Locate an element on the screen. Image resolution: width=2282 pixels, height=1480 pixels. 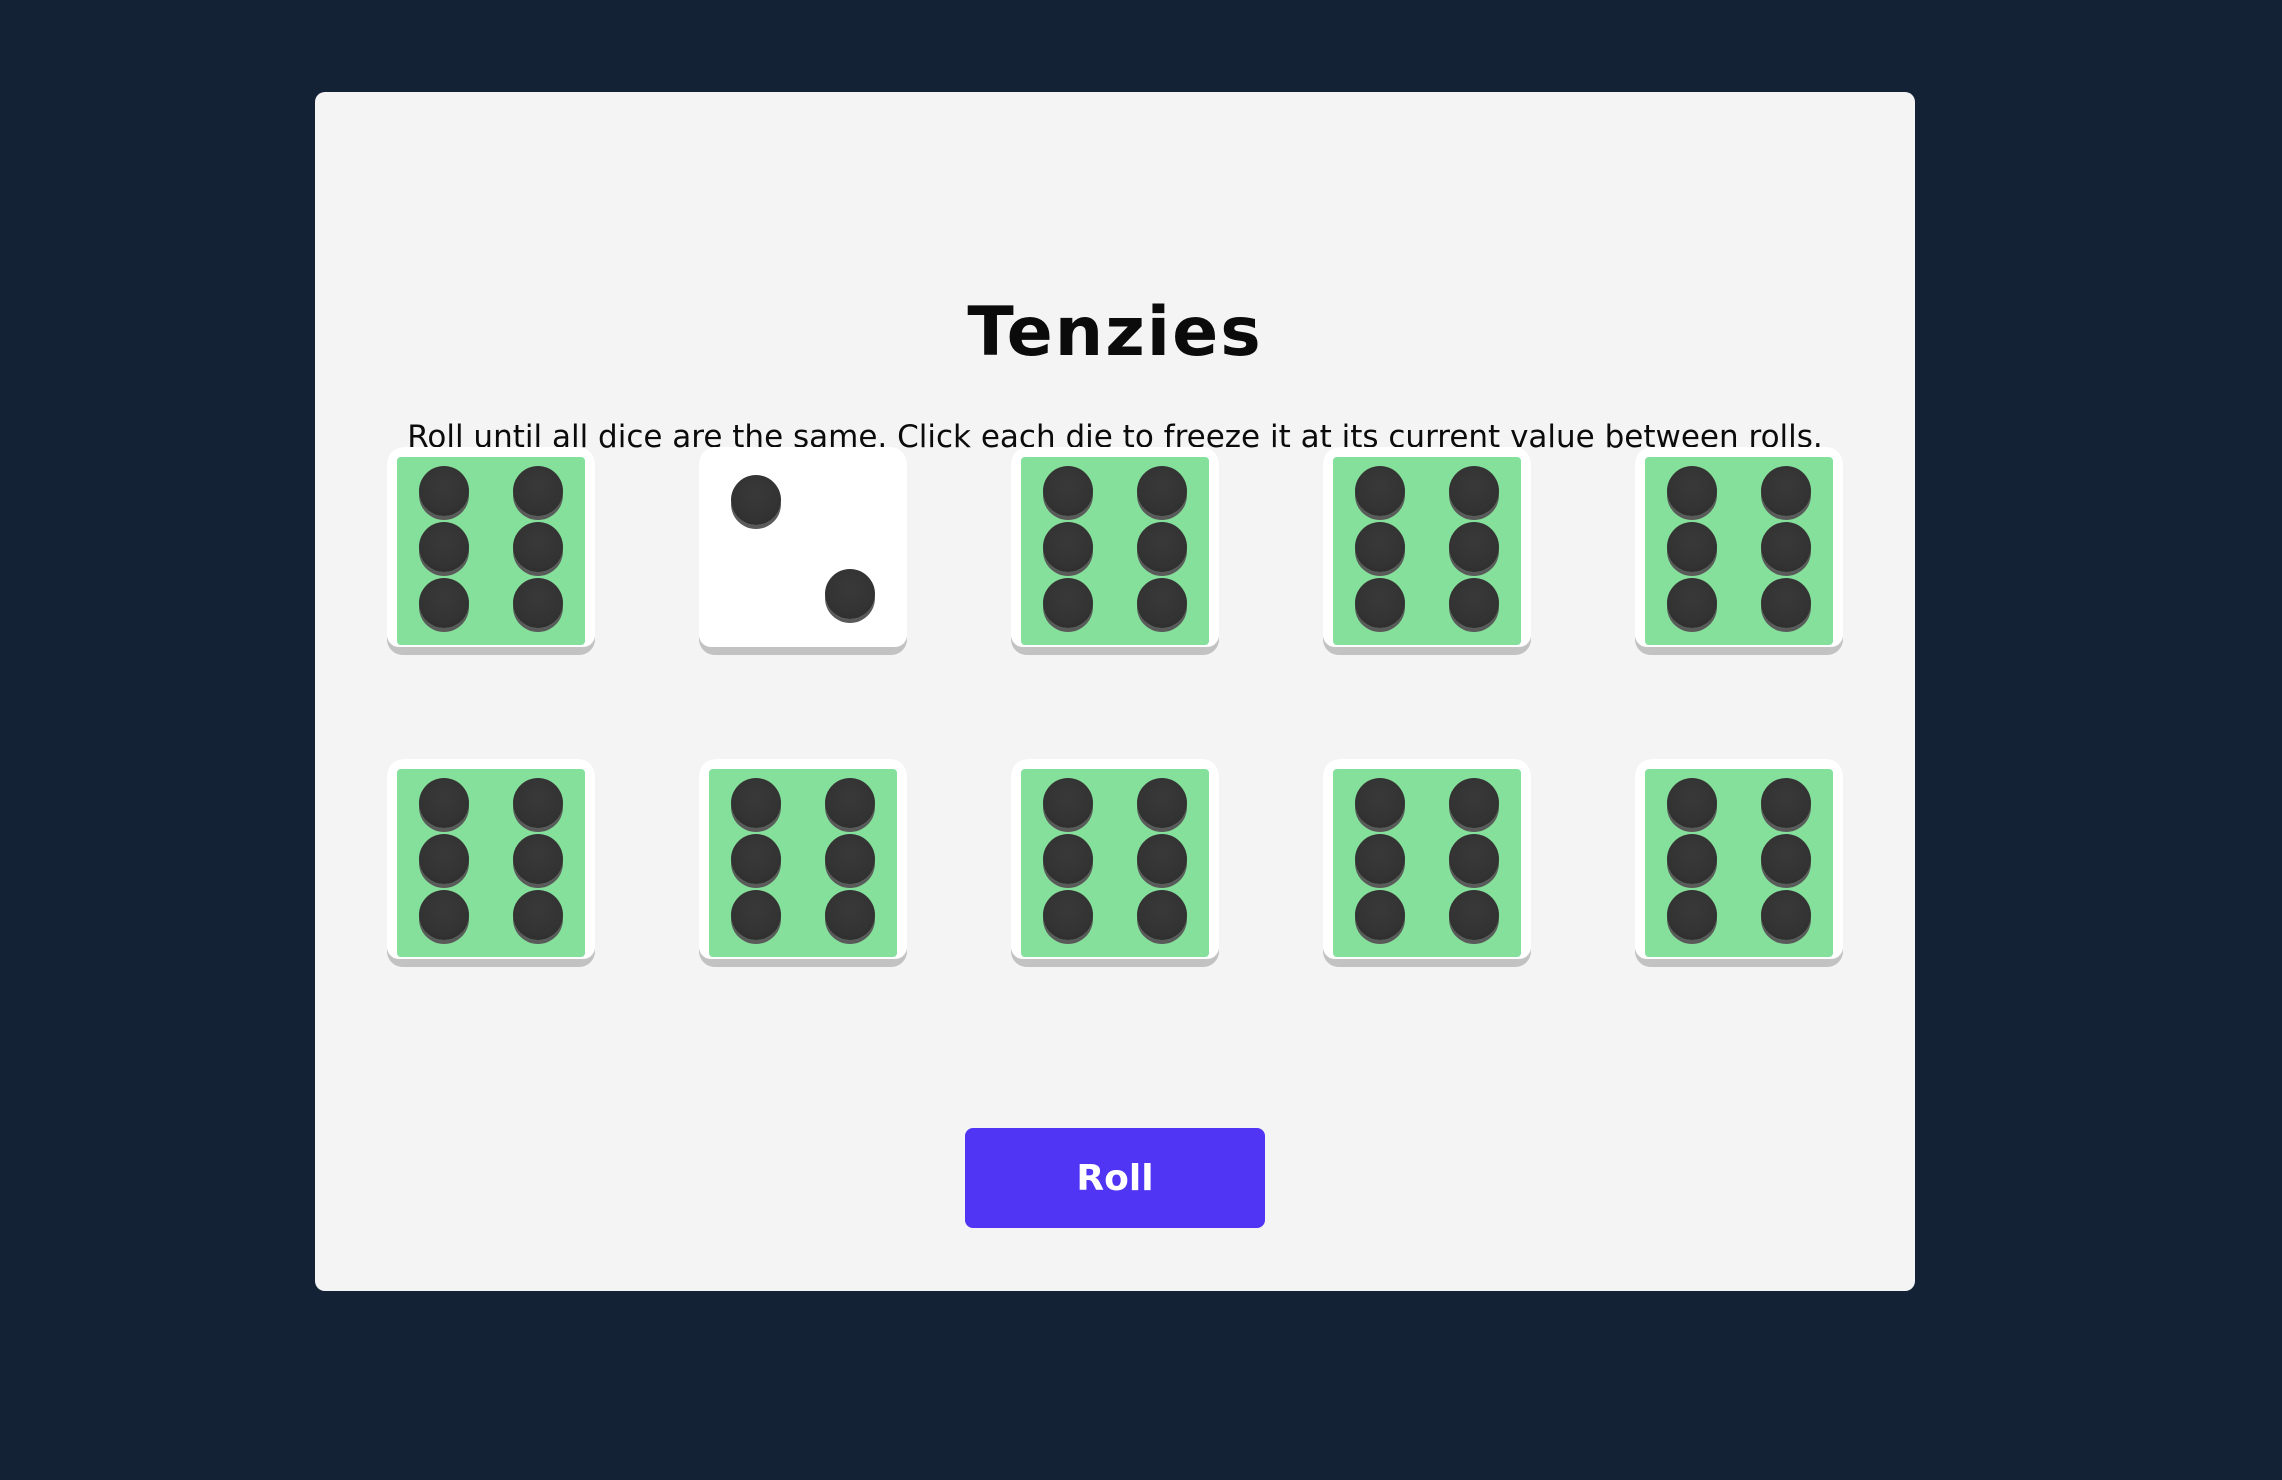
game-title: Tenzies is located at coordinates (1115, 332).